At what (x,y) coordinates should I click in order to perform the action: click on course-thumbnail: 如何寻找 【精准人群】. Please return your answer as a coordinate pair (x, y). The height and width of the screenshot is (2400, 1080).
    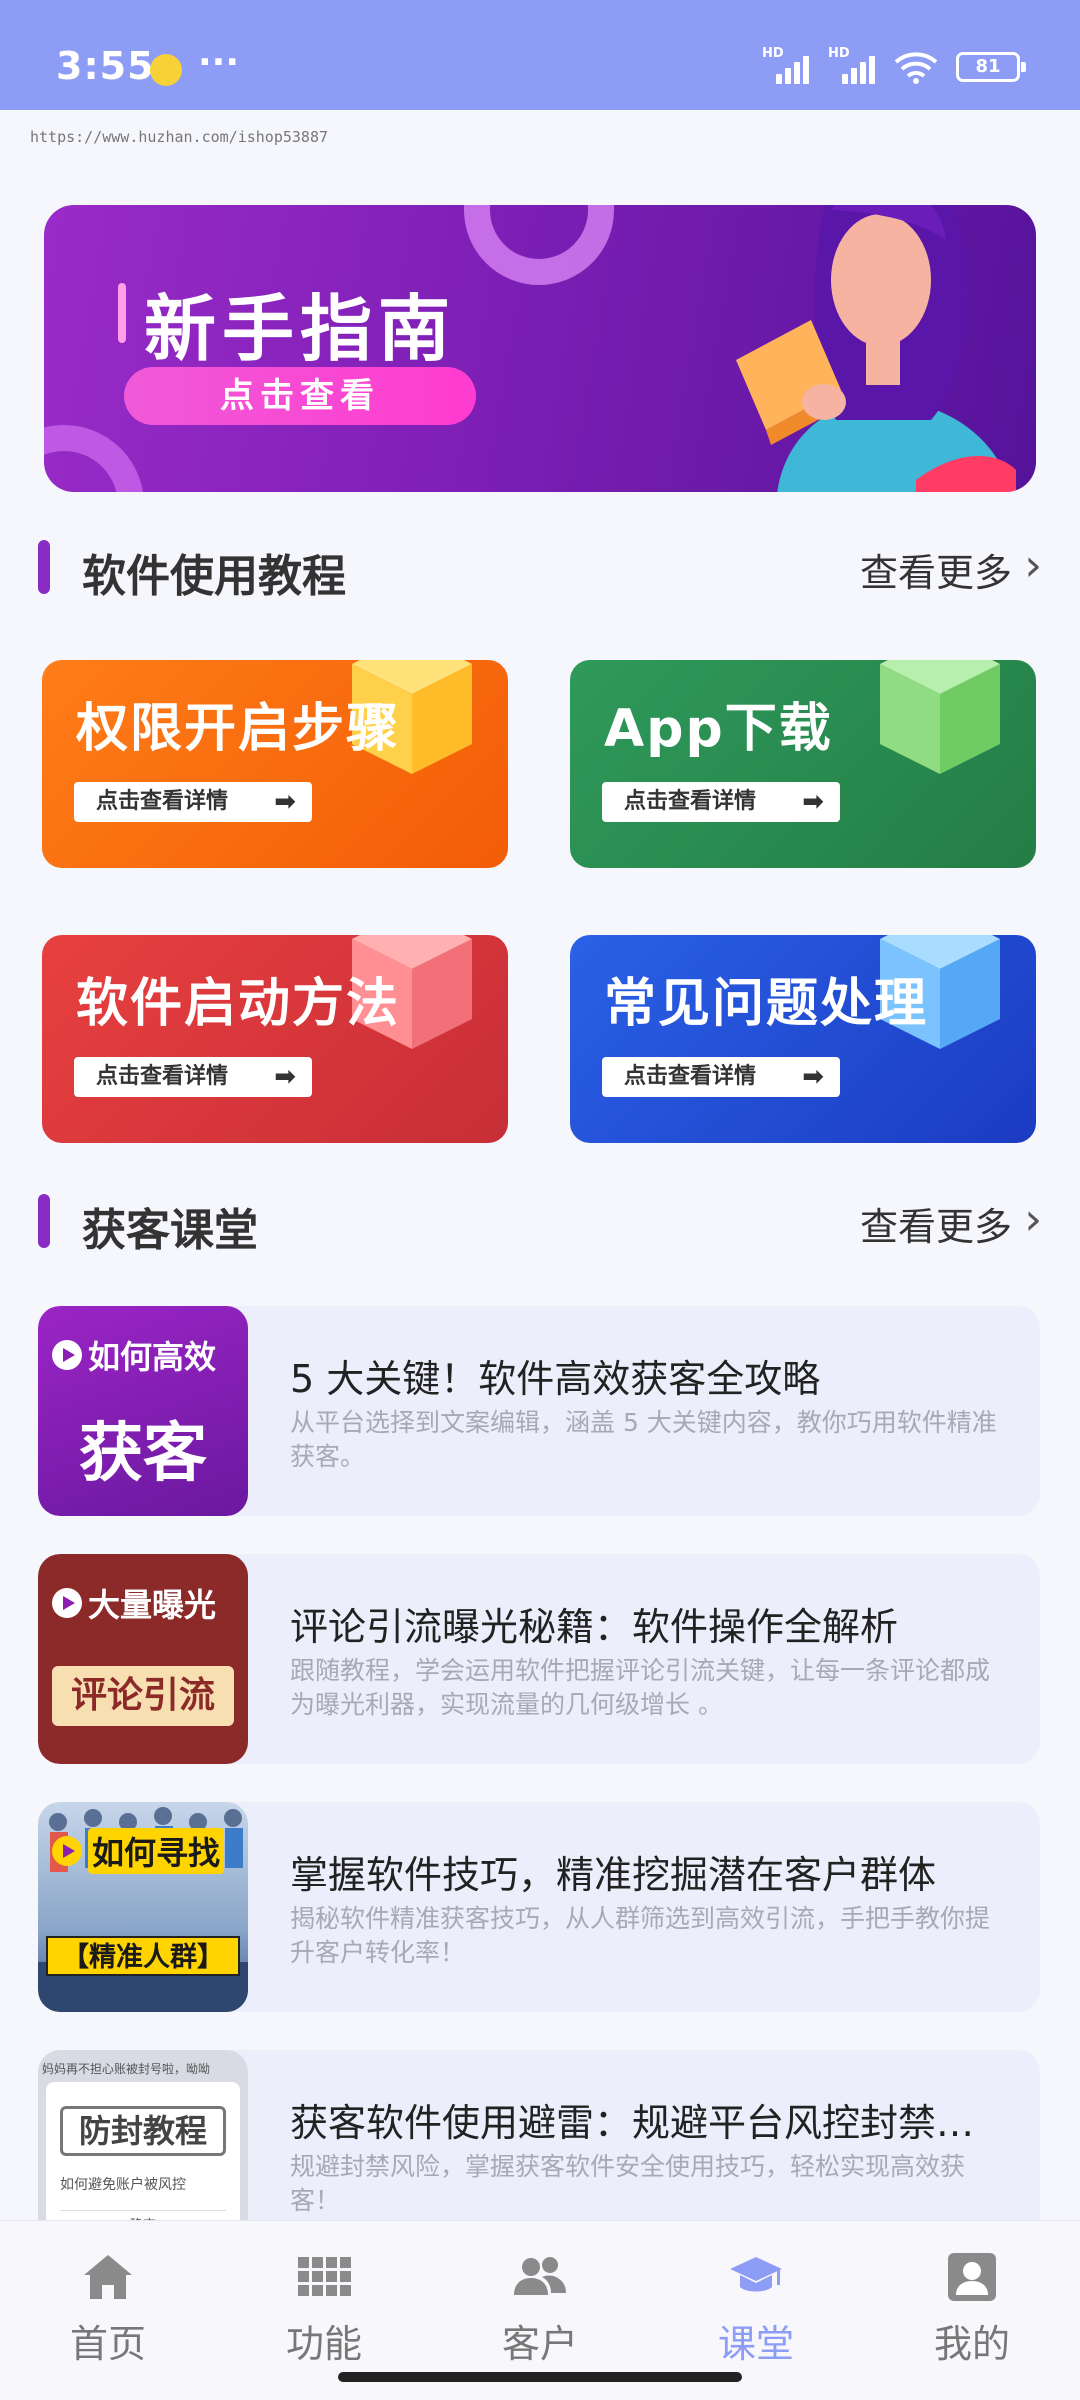
    Looking at the image, I should click on (143, 1907).